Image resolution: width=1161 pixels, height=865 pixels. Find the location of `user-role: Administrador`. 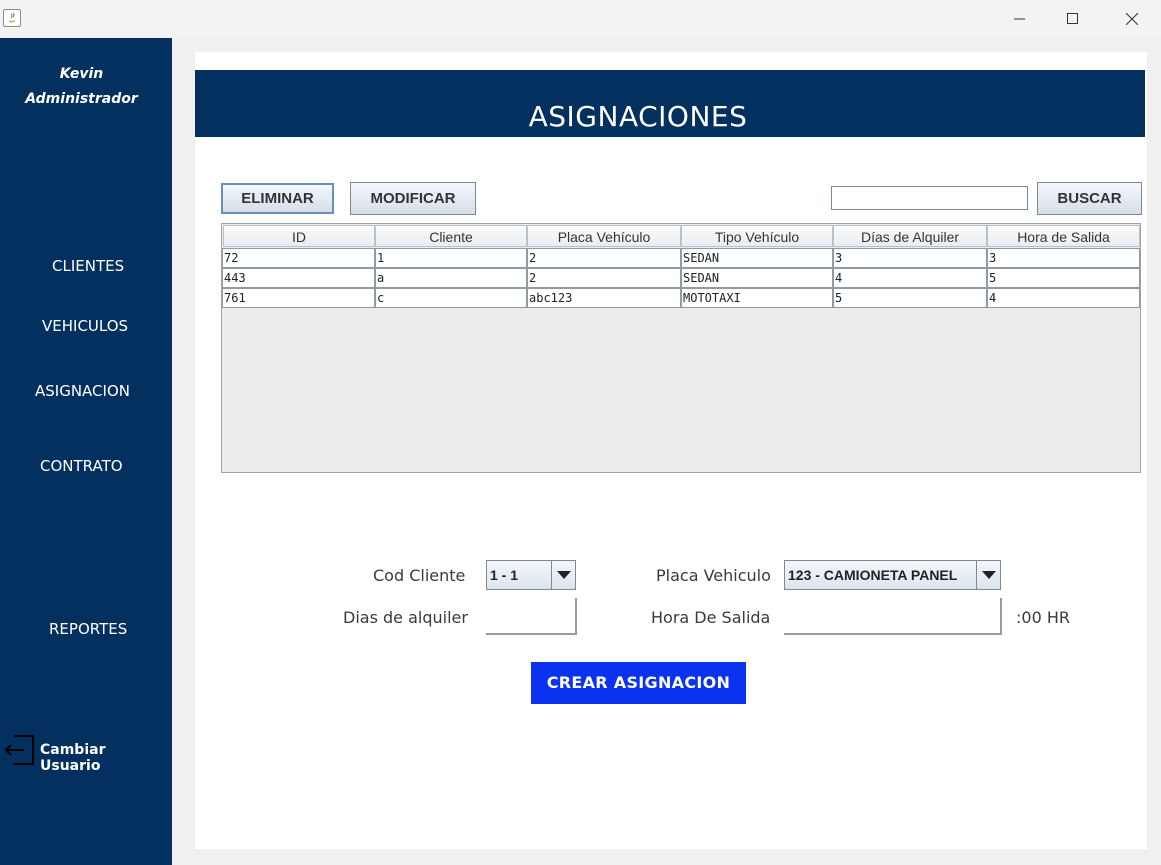

user-role: Administrador is located at coordinates (81, 99).